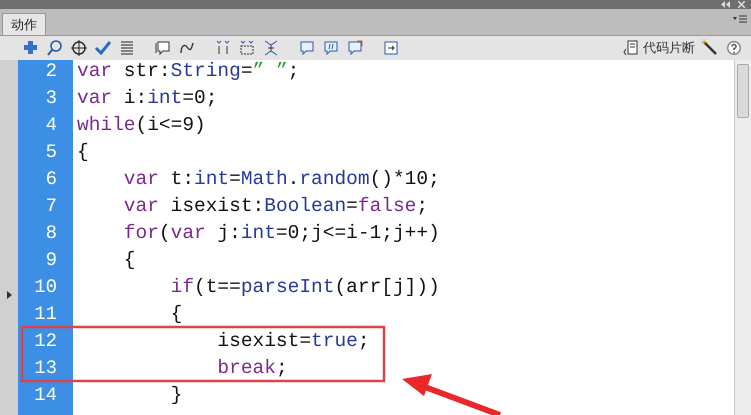 The height and width of the screenshot is (415, 751). Describe the element at coordinates (281, 234) in the screenshot. I see `code-line: for(var j:int=0;j<=i-1;j++)` at that location.